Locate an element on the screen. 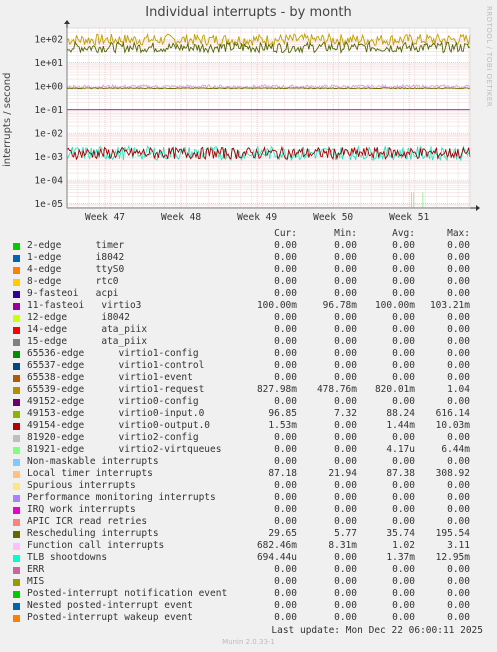  legend-series-name: Spurious interrupts is located at coordinates (81, 485).